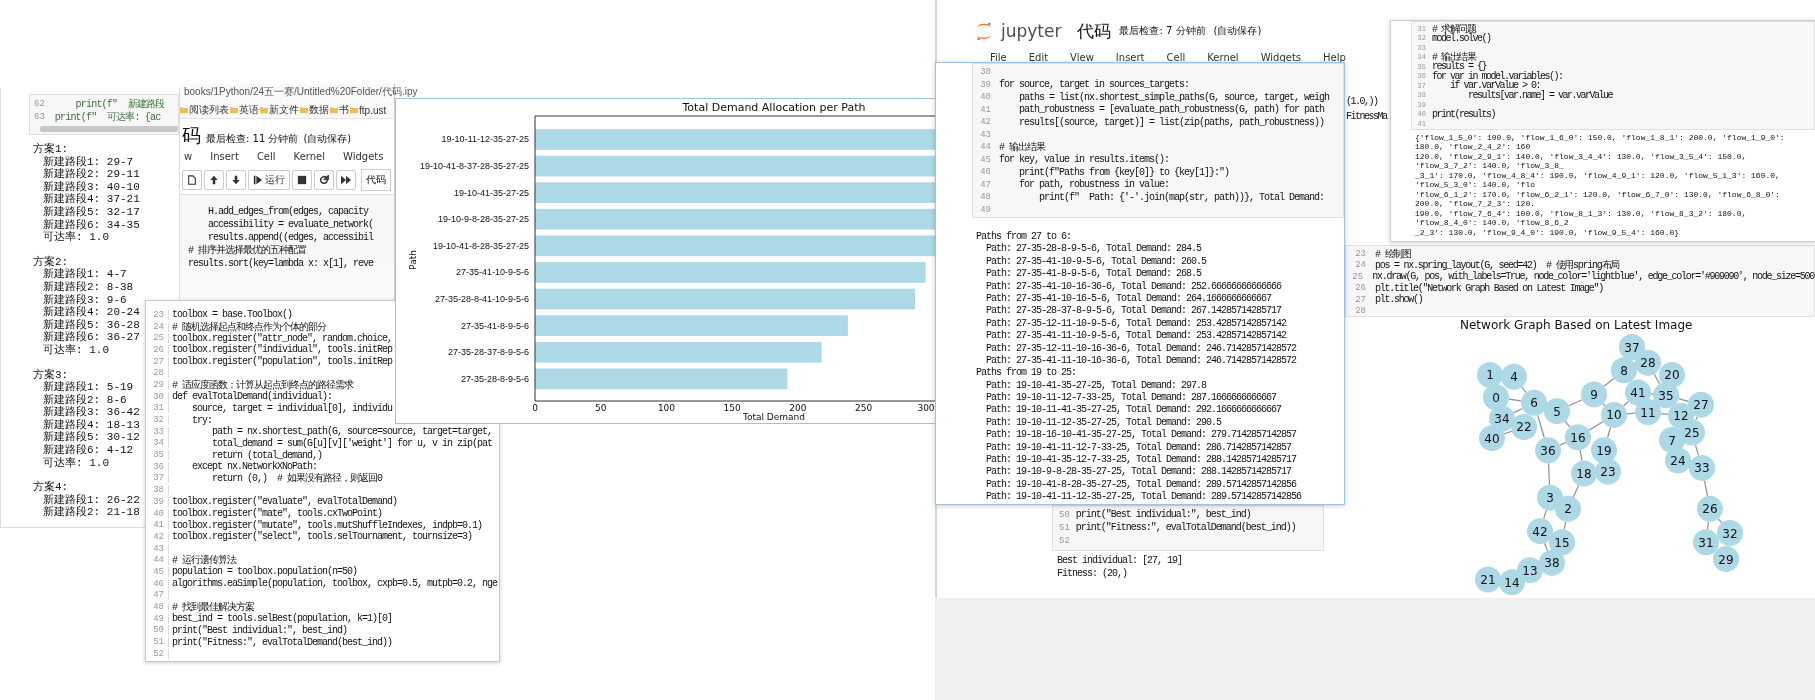  What do you see at coordinates (1026, 373) in the screenshot?
I see `output-line: Paths from 19 to 25:` at bounding box center [1026, 373].